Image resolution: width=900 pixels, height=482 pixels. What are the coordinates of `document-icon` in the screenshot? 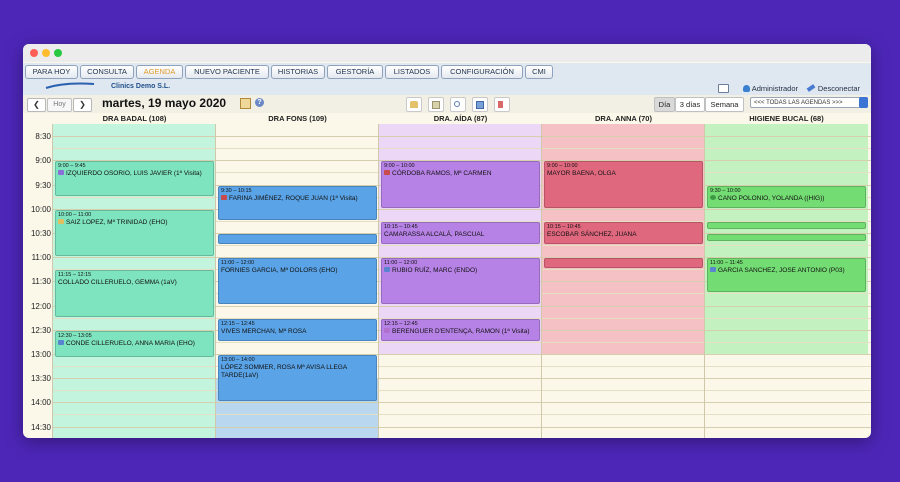 It's located at (436, 104).